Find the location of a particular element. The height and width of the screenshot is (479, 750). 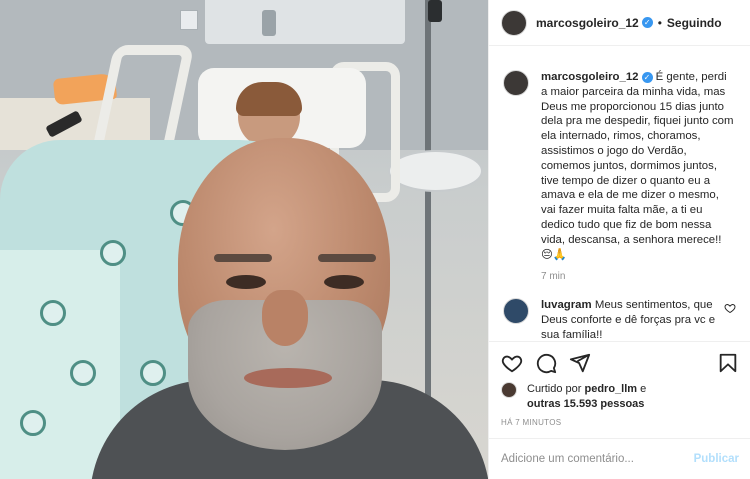

add-comment-bar: Publicar is located at coordinates (619, 458).